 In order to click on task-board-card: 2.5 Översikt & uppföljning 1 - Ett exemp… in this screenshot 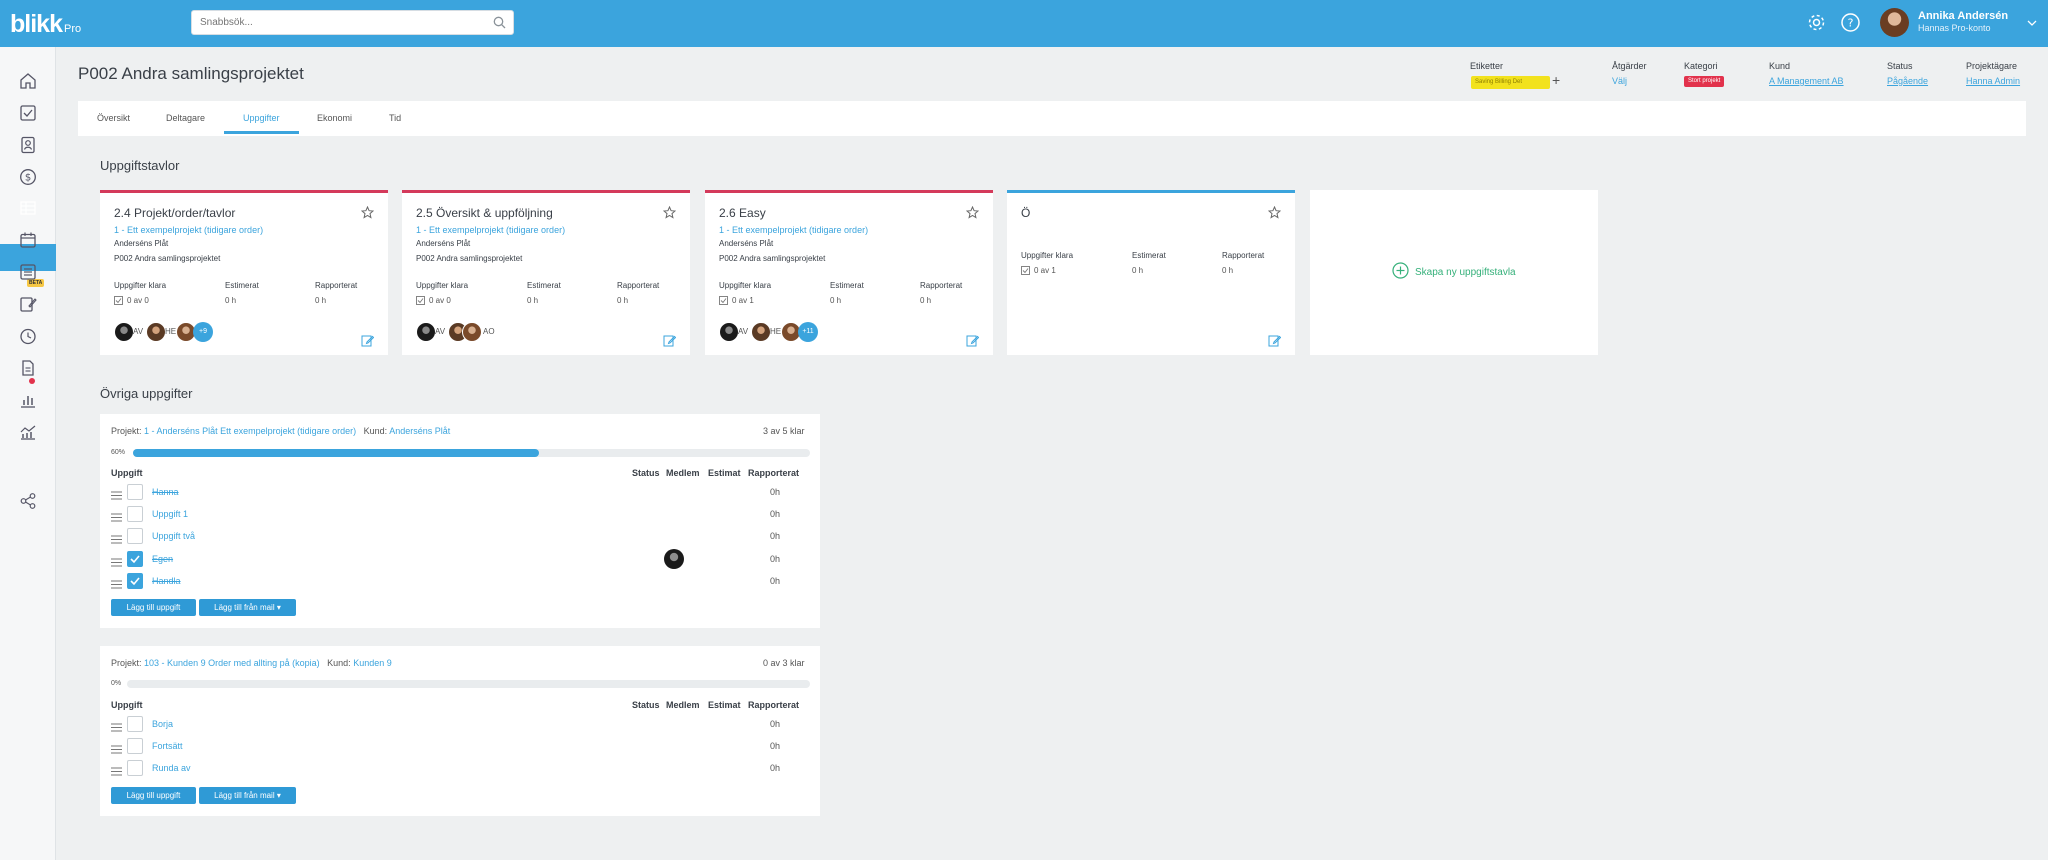, I will do `click(546, 272)`.